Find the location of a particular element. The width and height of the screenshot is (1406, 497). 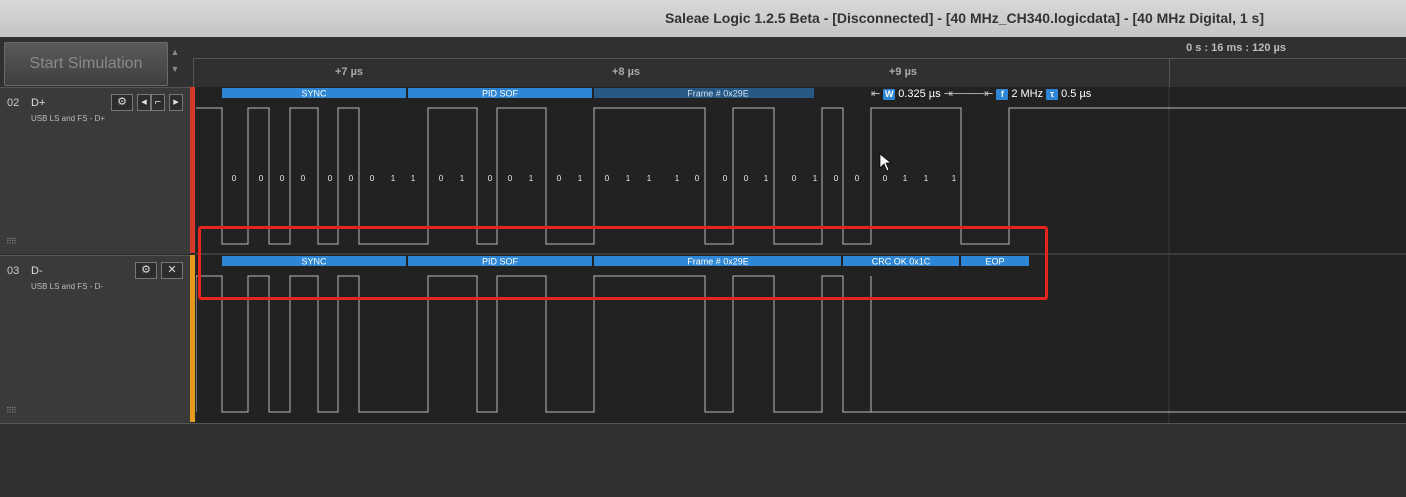

period-arrow-icon: ⇥────⇤ is located at coordinates (968, 94).